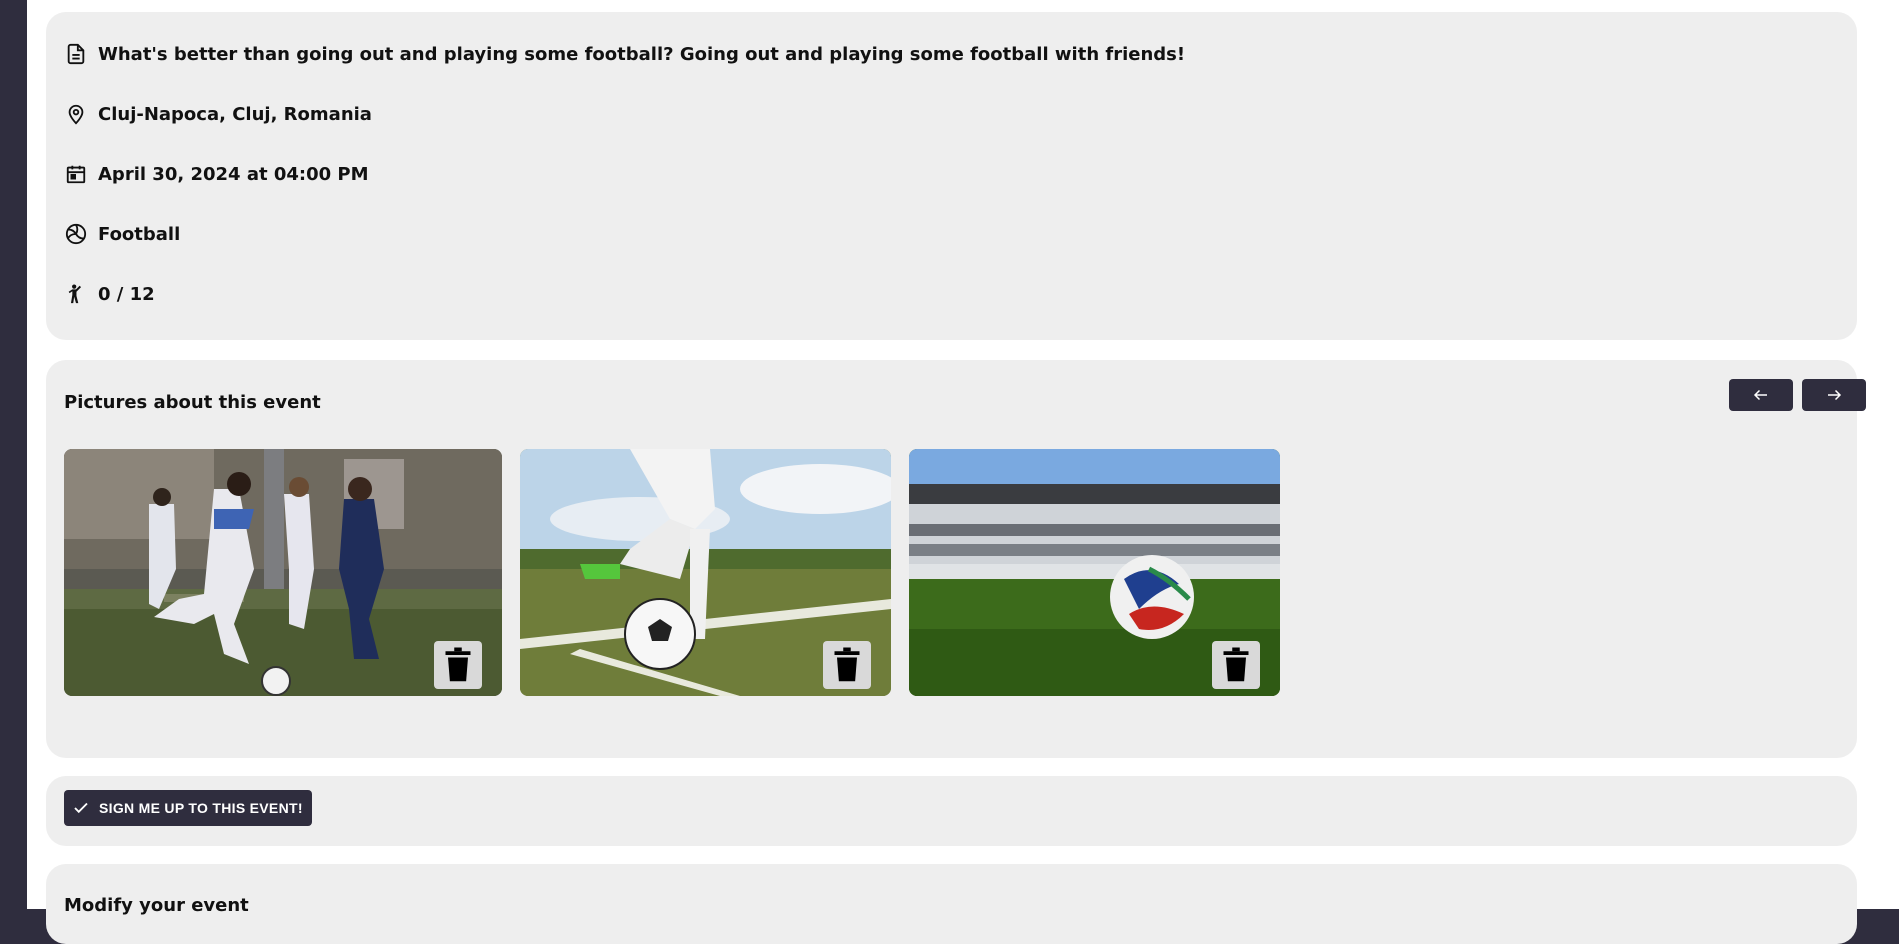 The height and width of the screenshot is (944, 1899). I want to click on sign-up-label: SIGN ME UP TO THIS EVENT!, so click(201, 808).